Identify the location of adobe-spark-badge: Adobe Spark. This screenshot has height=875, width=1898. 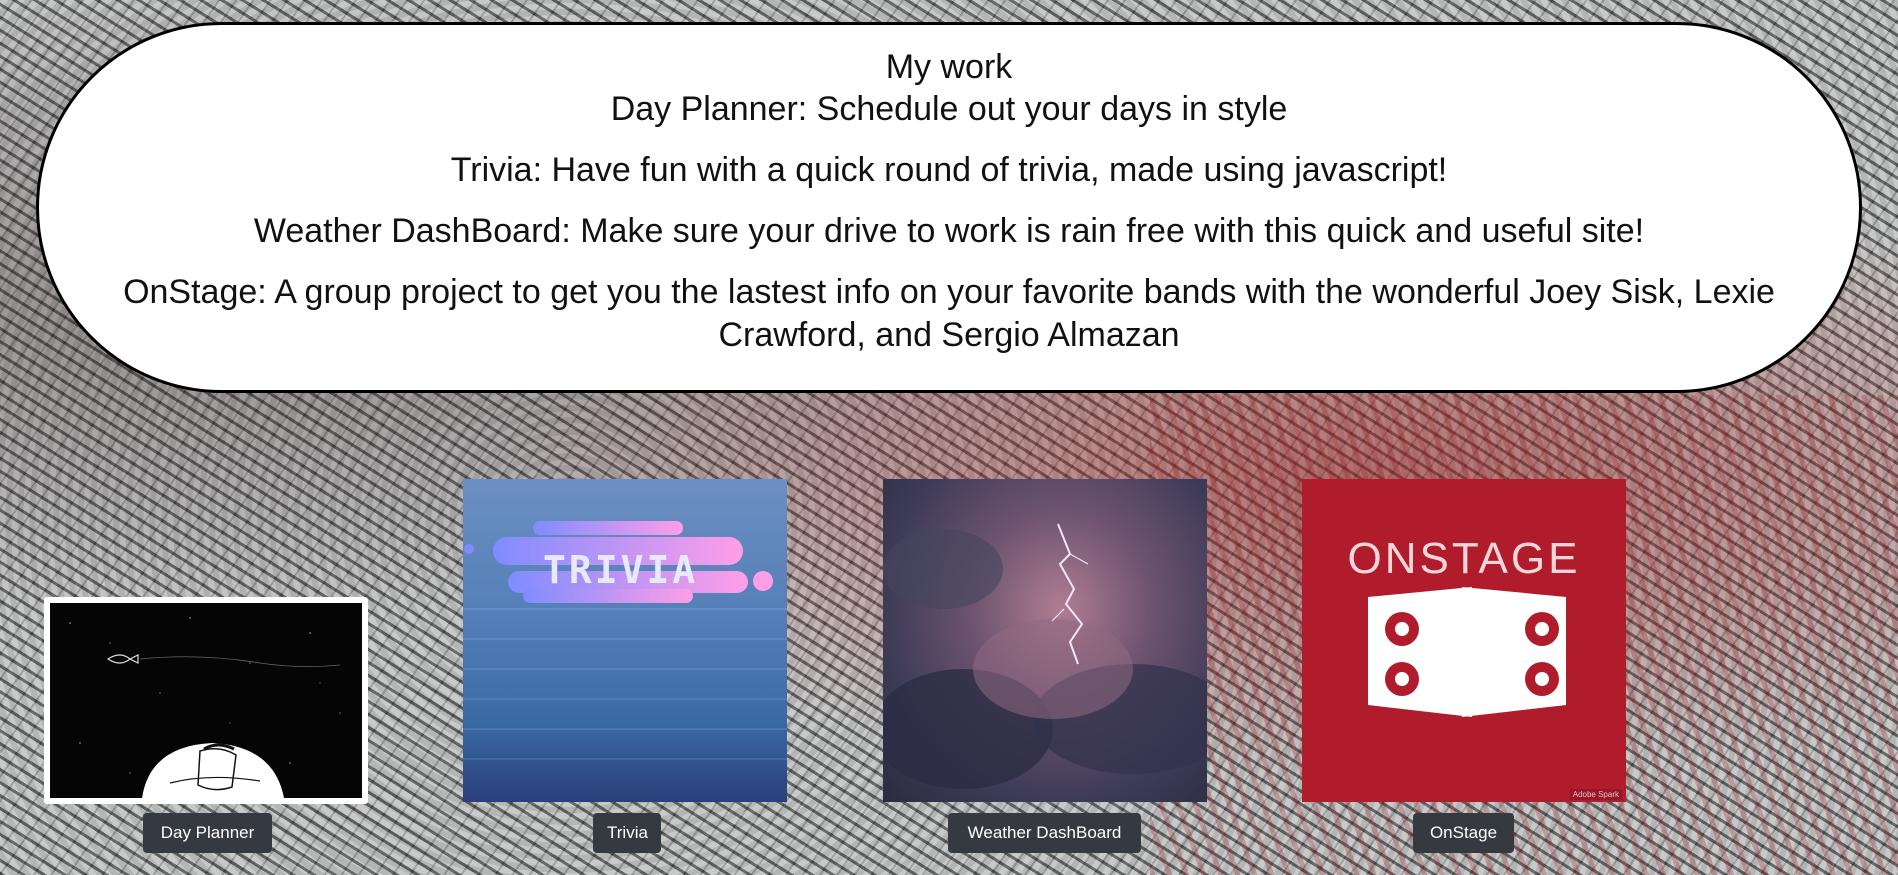
(1595, 794).